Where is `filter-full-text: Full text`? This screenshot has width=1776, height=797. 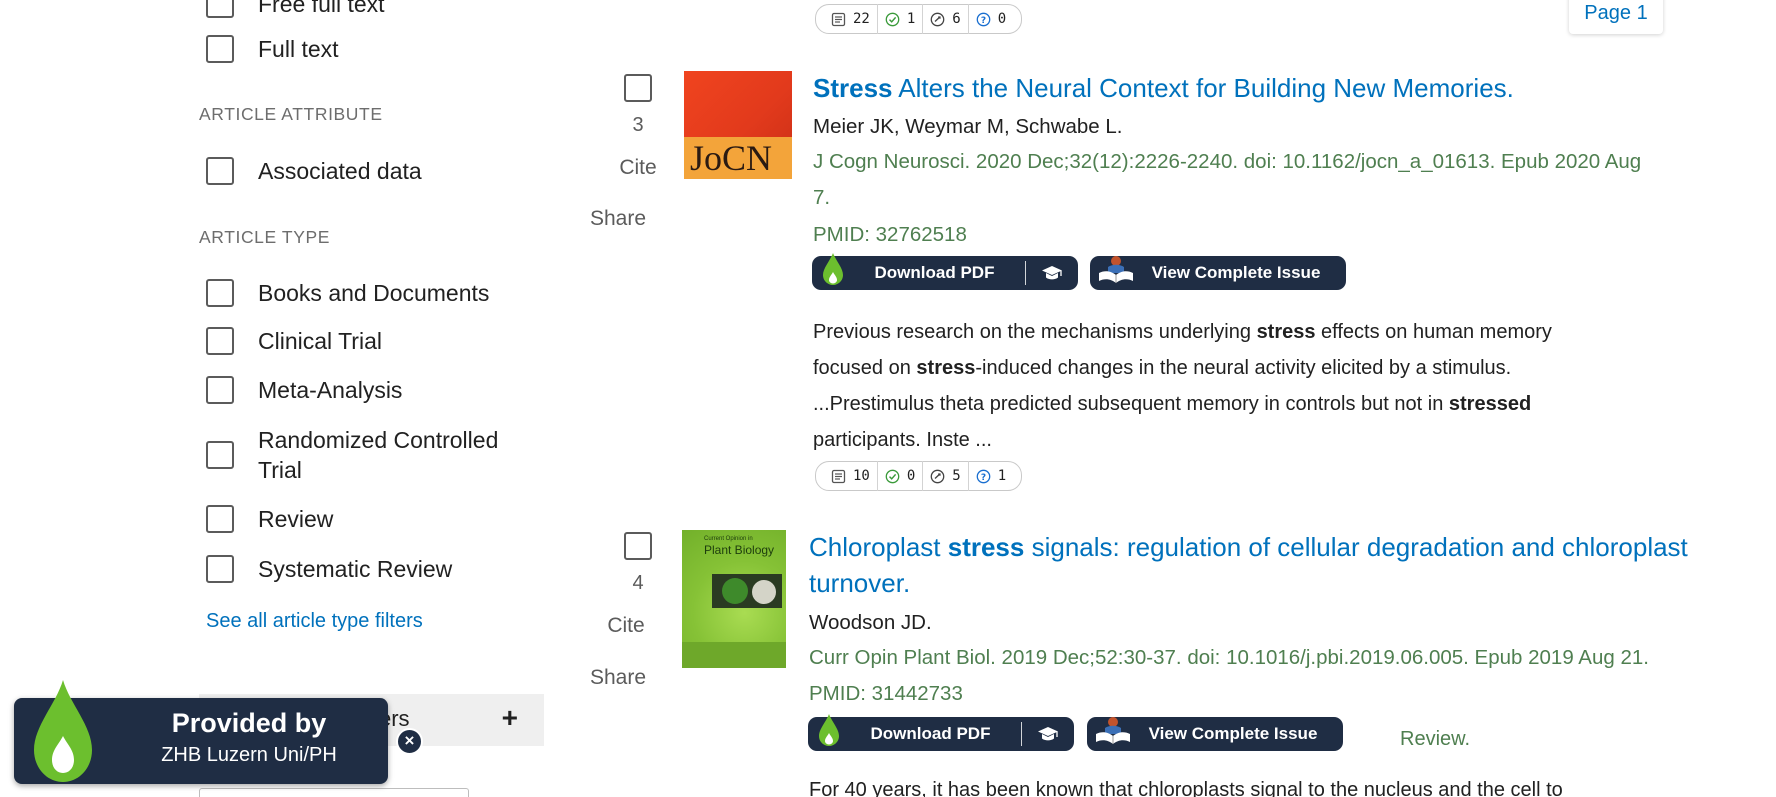 filter-full-text: Full text is located at coordinates (272, 49).